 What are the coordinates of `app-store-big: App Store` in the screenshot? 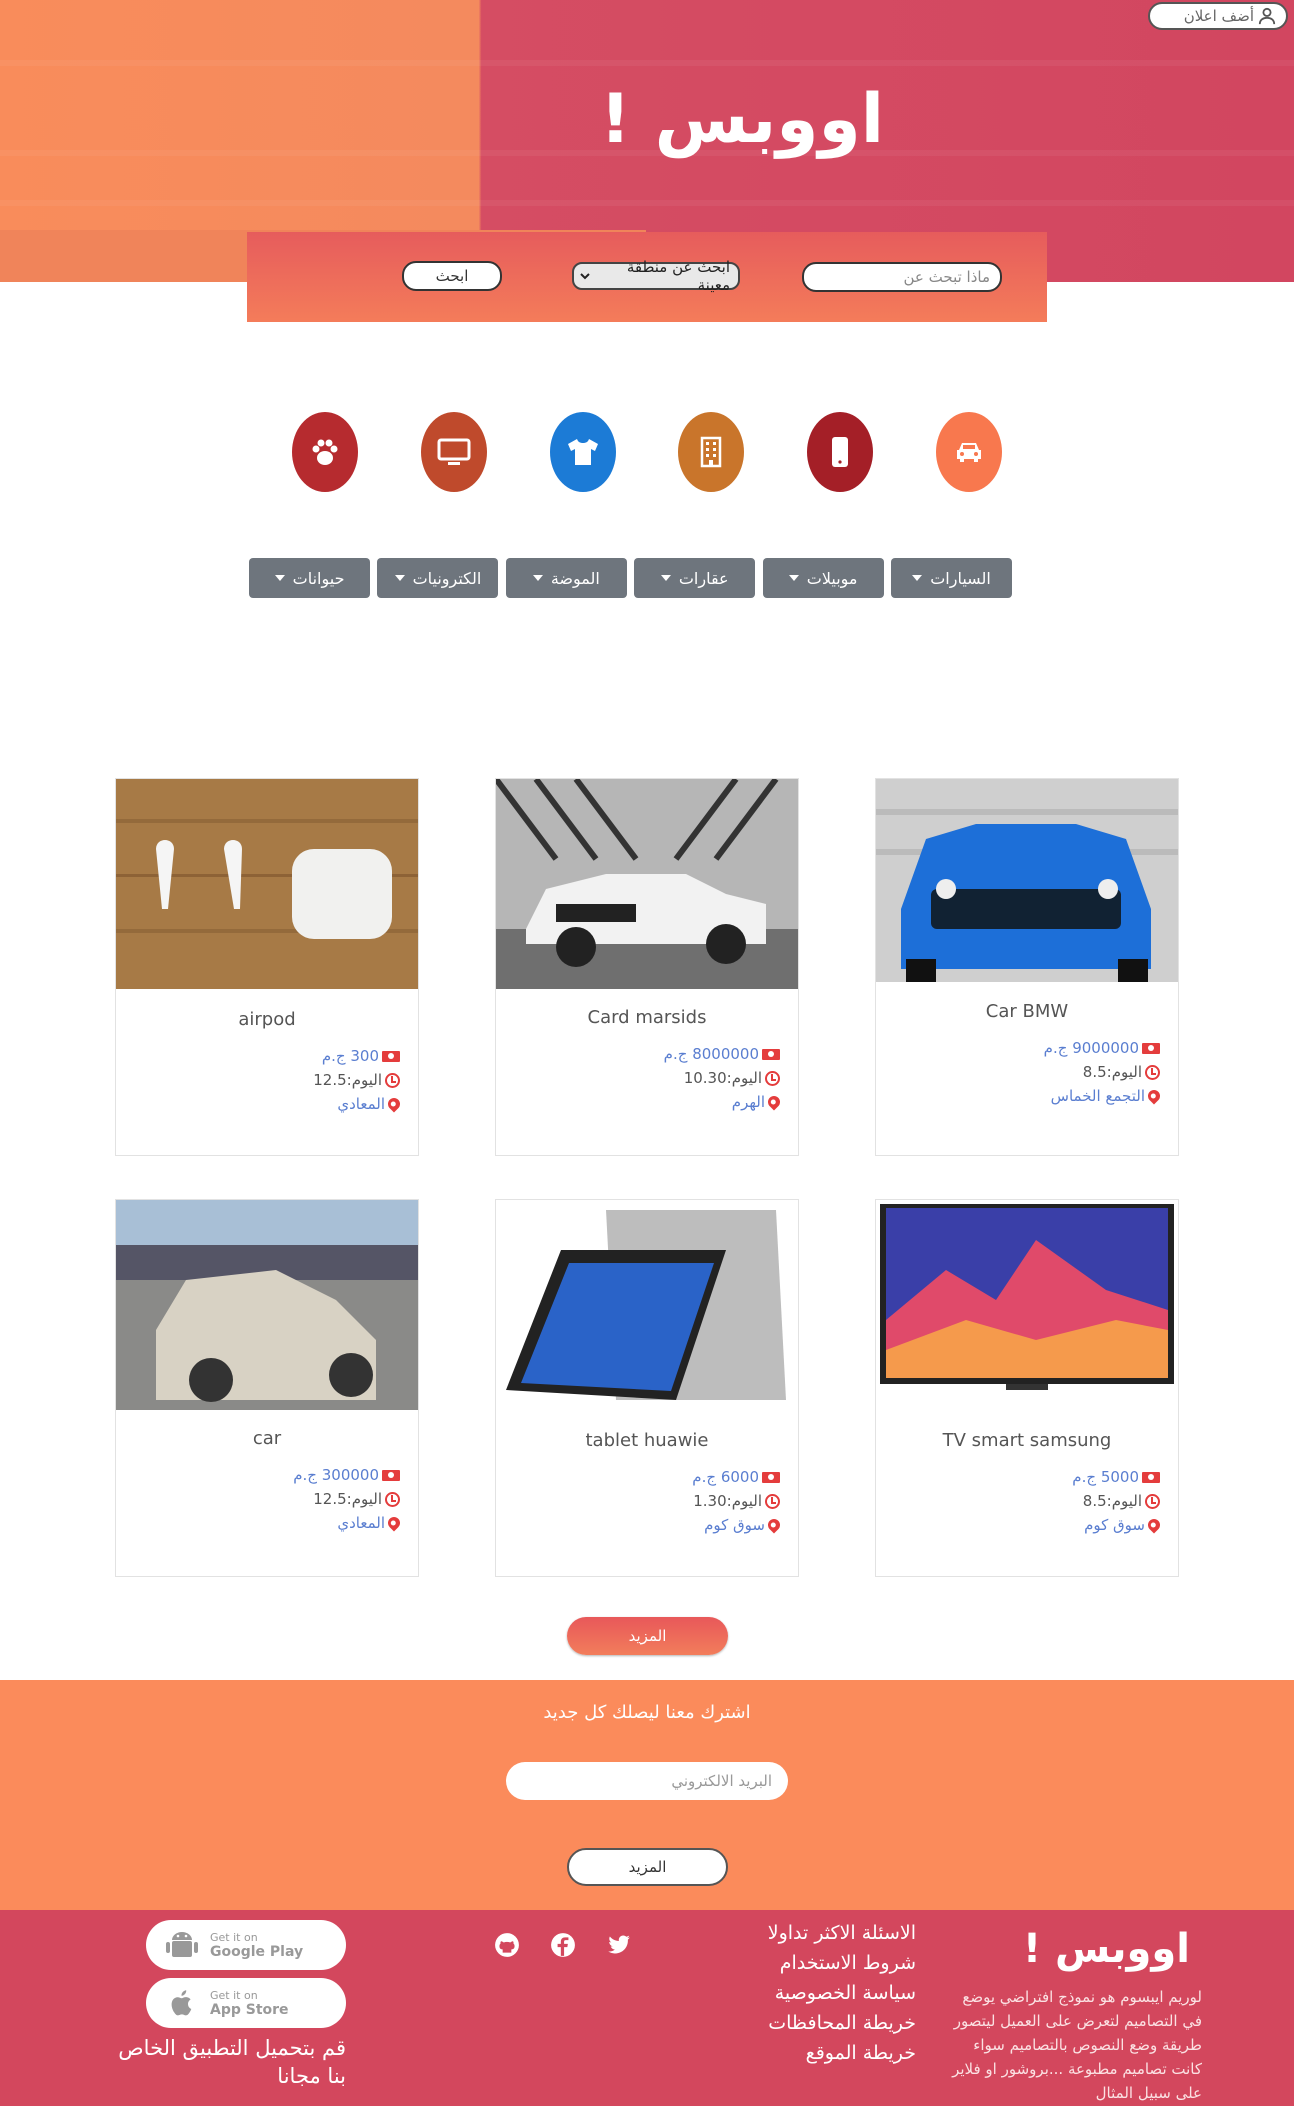 It's located at (249, 2009).